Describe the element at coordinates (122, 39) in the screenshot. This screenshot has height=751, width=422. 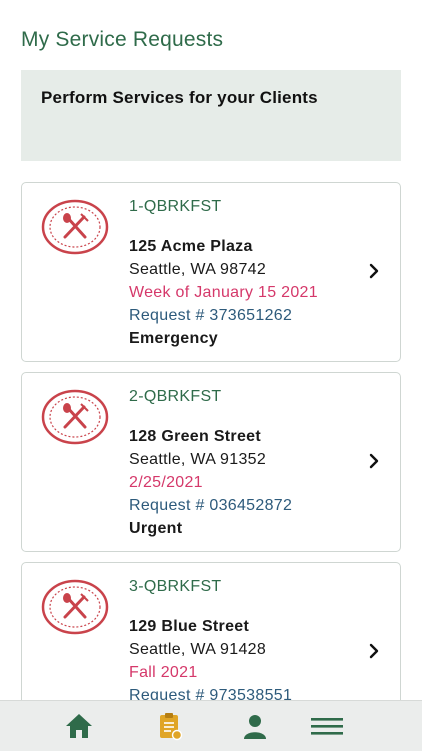
I see `page-title: My Service Requests` at that location.